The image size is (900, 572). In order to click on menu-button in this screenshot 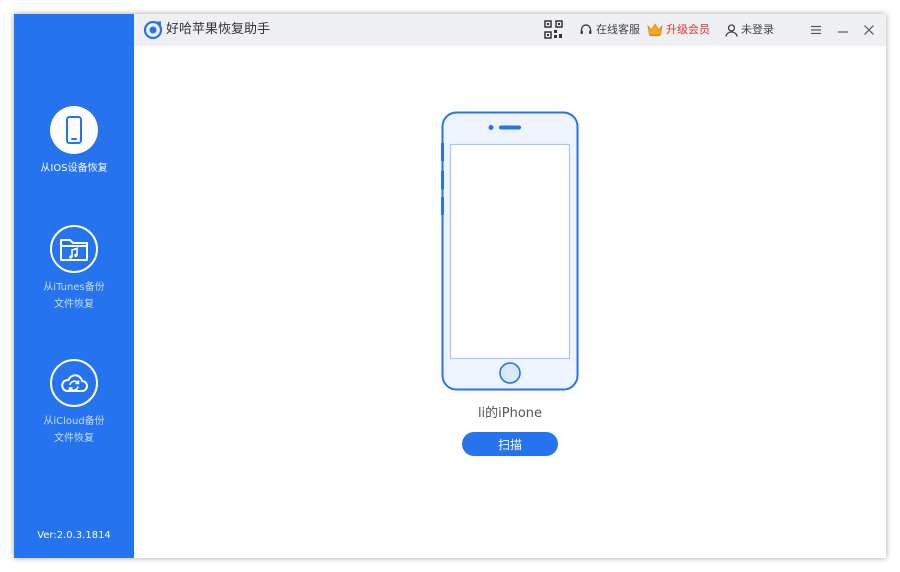, I will do `click(816, 30)`.